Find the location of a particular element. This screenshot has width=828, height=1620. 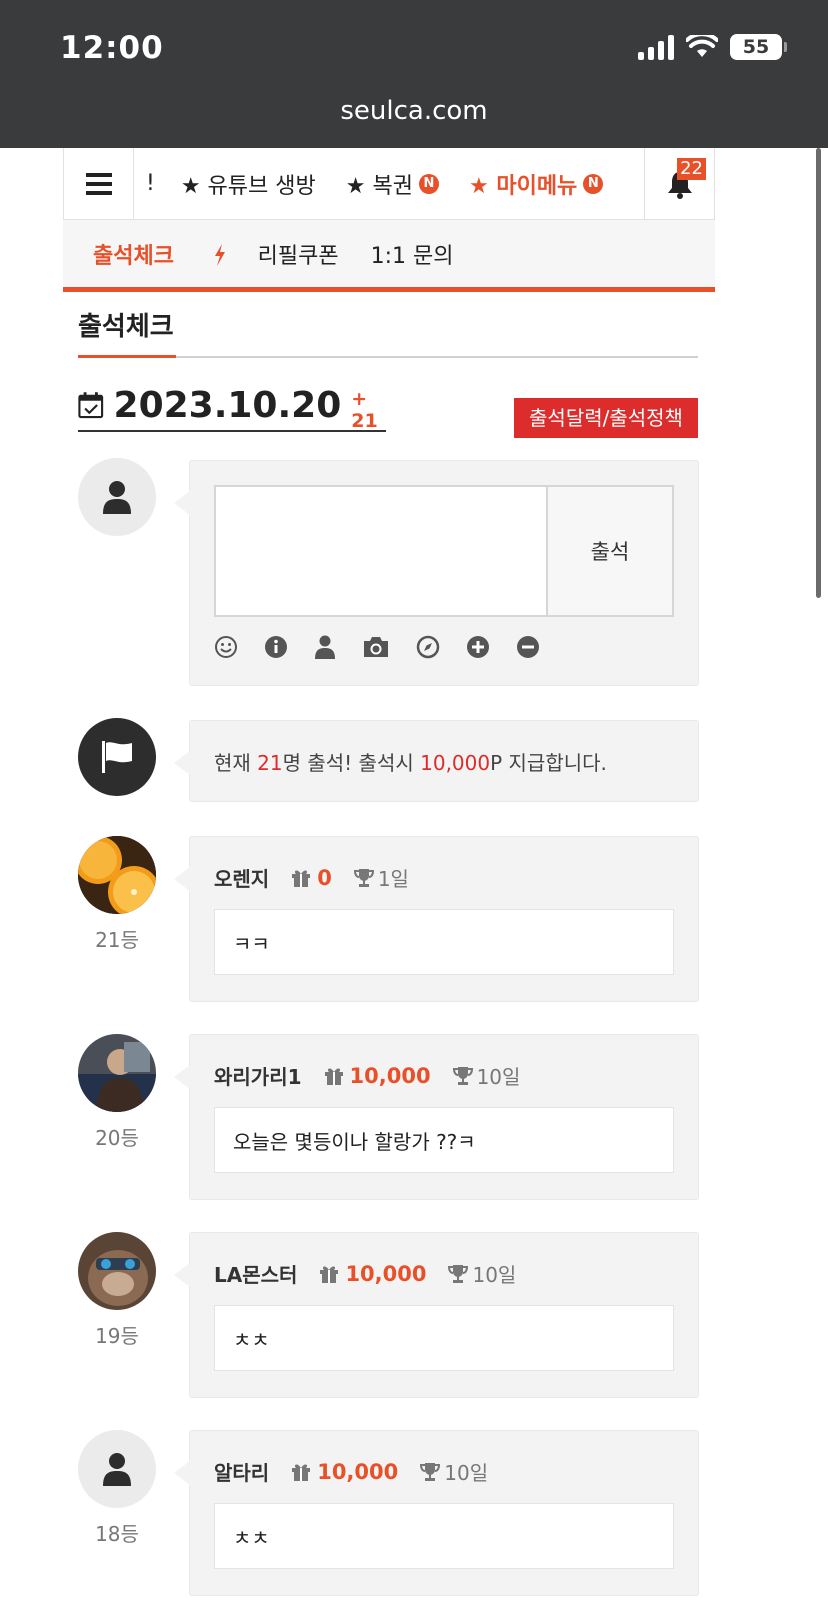

username: LA몬스터 is located at coordinates (255, 1273).